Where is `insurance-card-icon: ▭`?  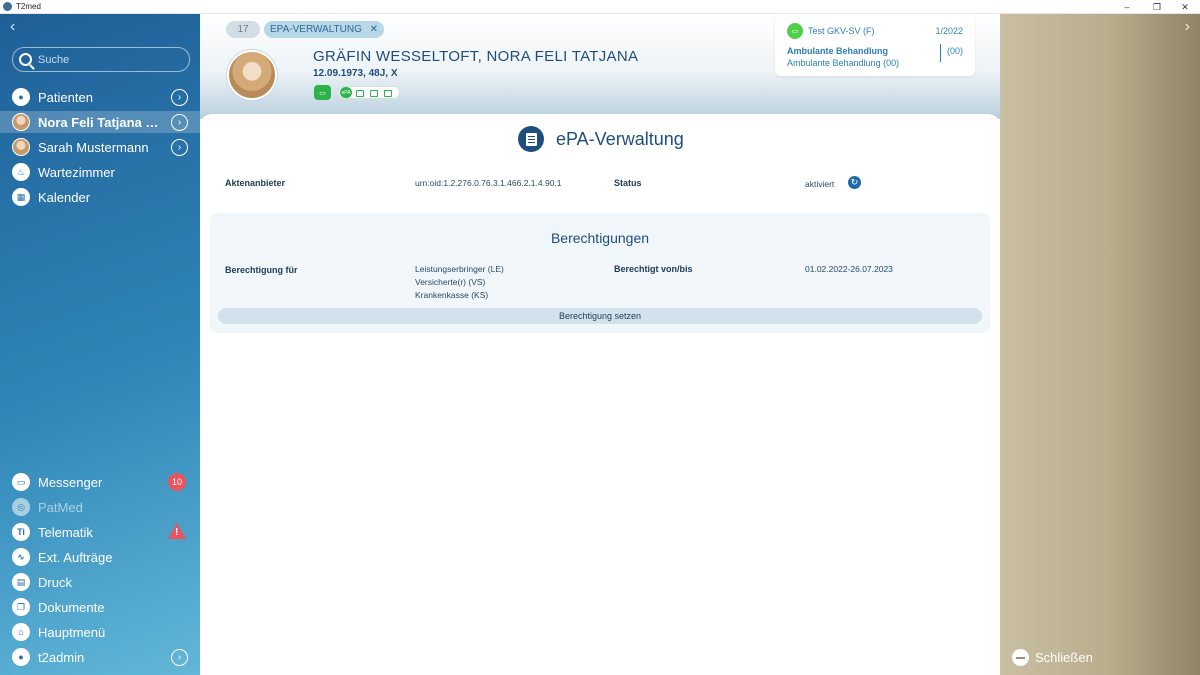
insurance-card-icon: ▭ is located at coordinates (322, 92).